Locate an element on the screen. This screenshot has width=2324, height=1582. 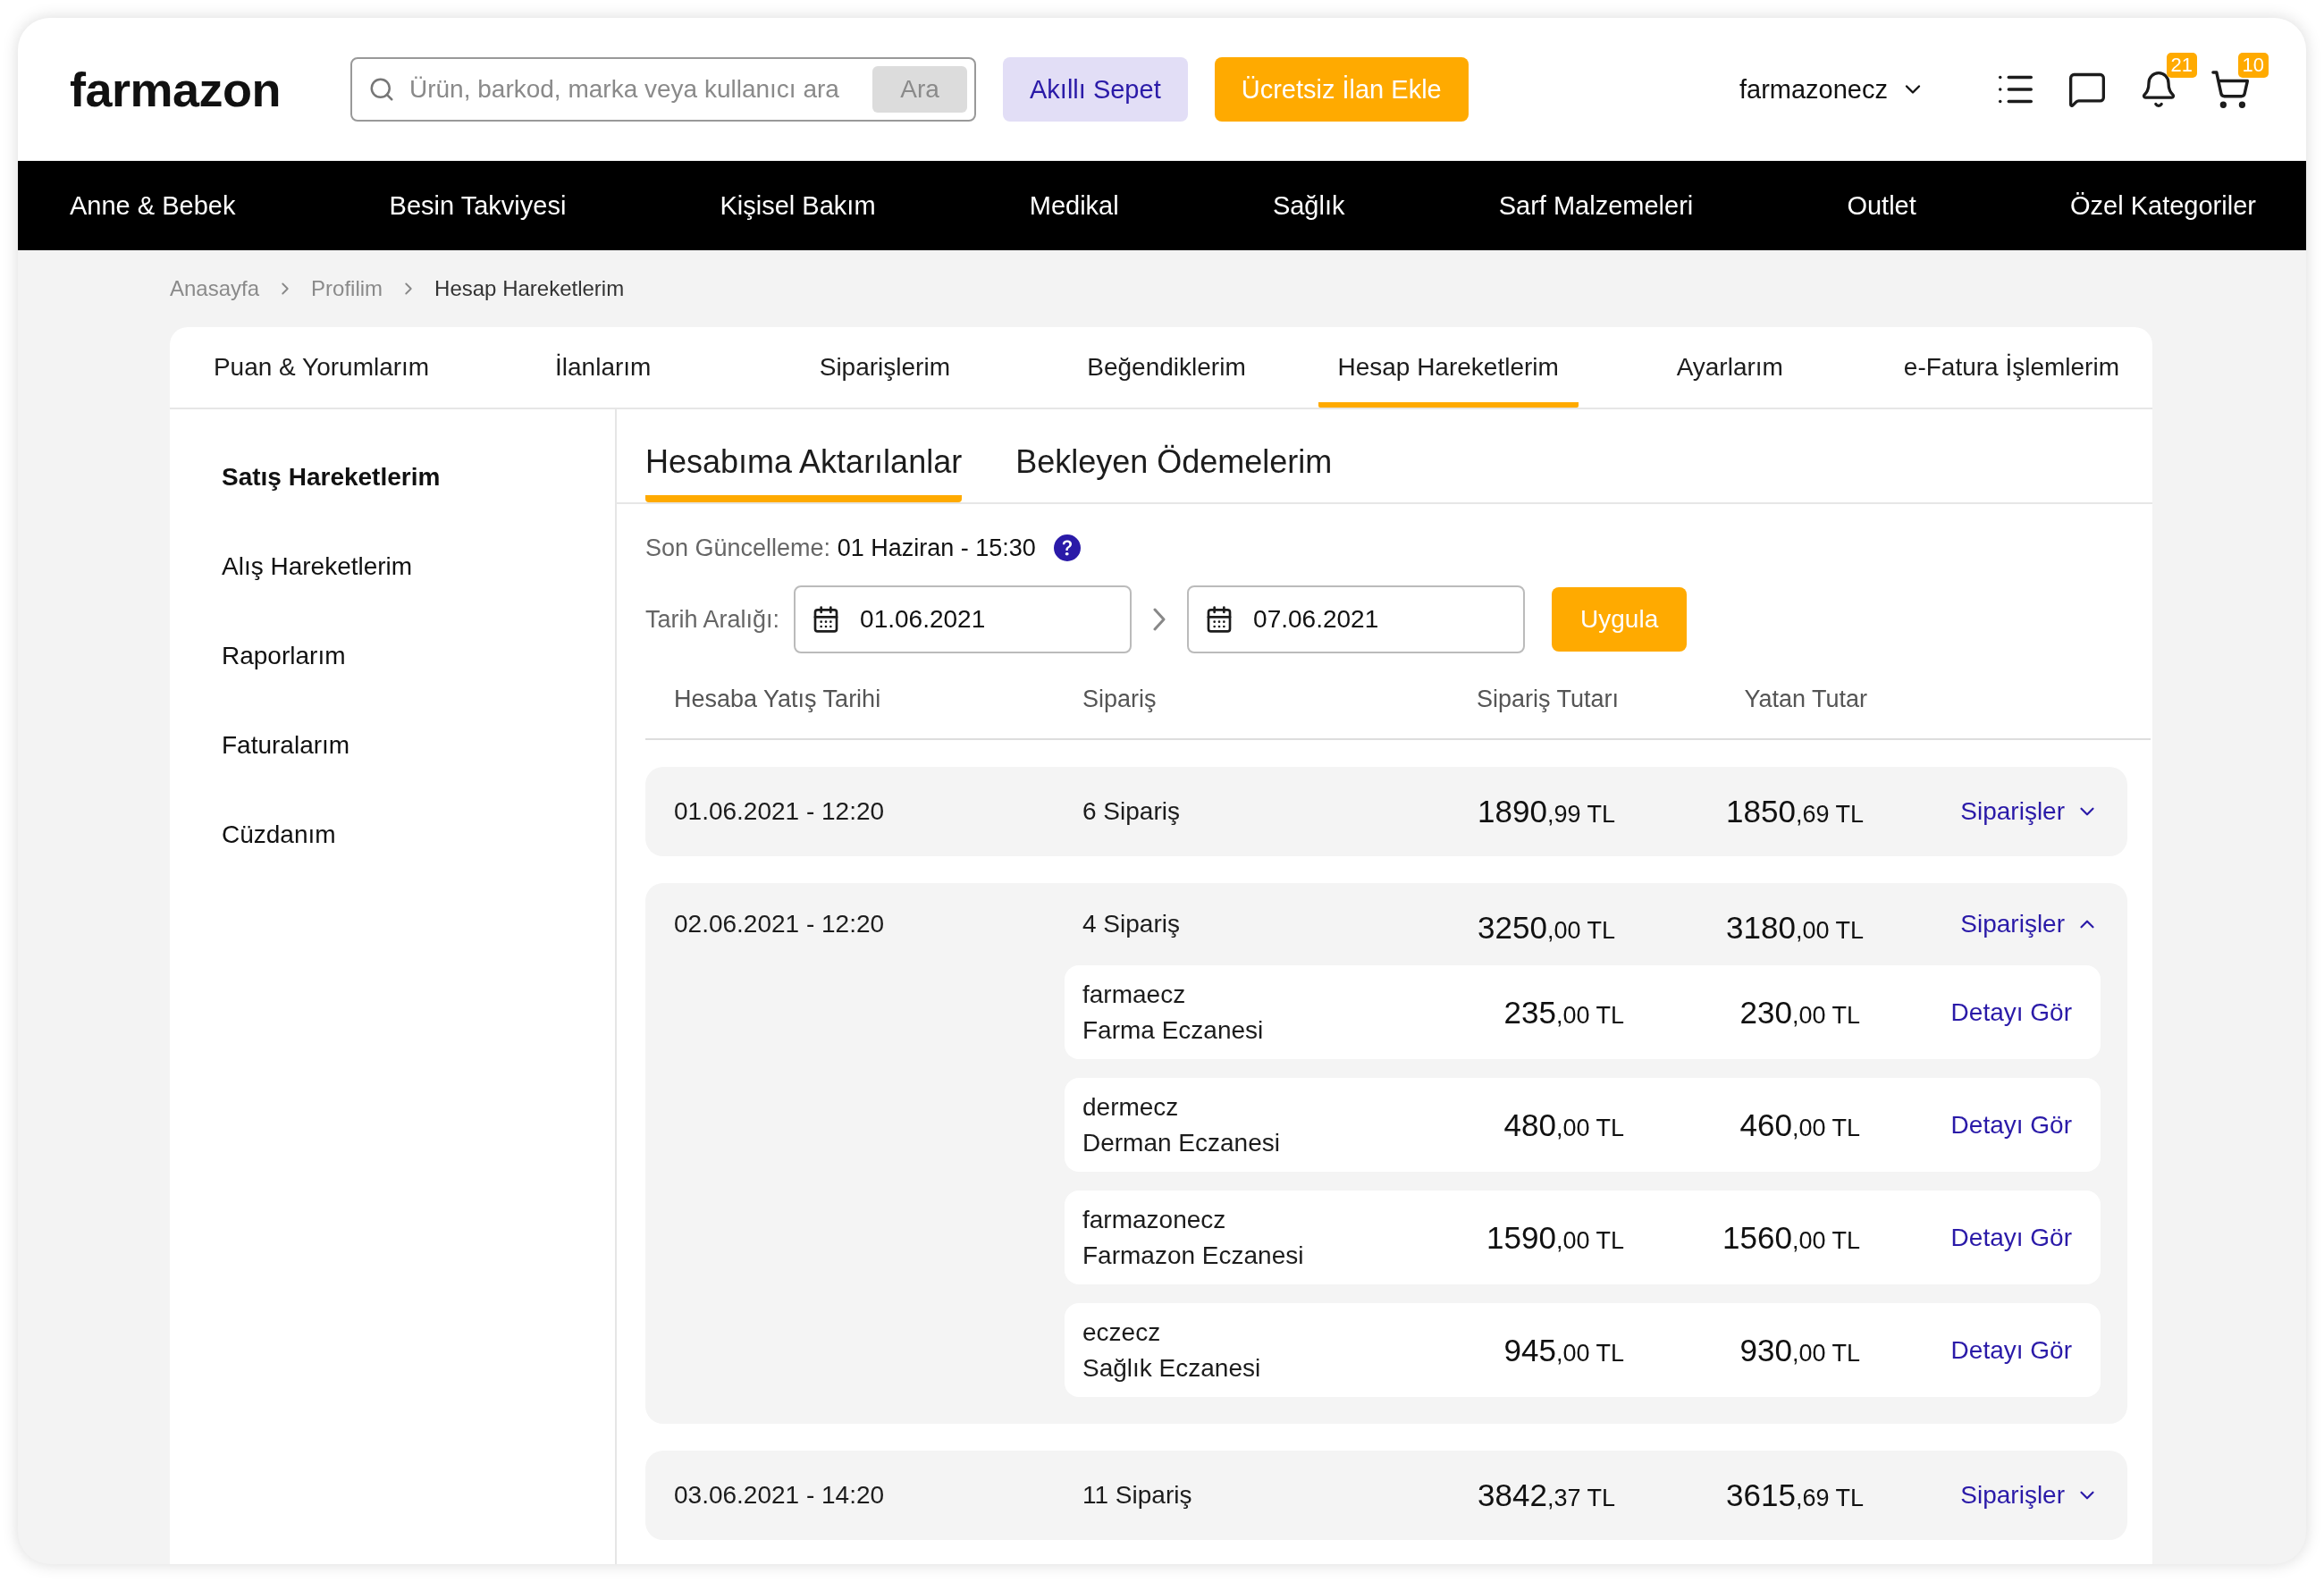
date-cell-text: 03.06.2021 - 14:20 is located at coordinates (780, 1495).